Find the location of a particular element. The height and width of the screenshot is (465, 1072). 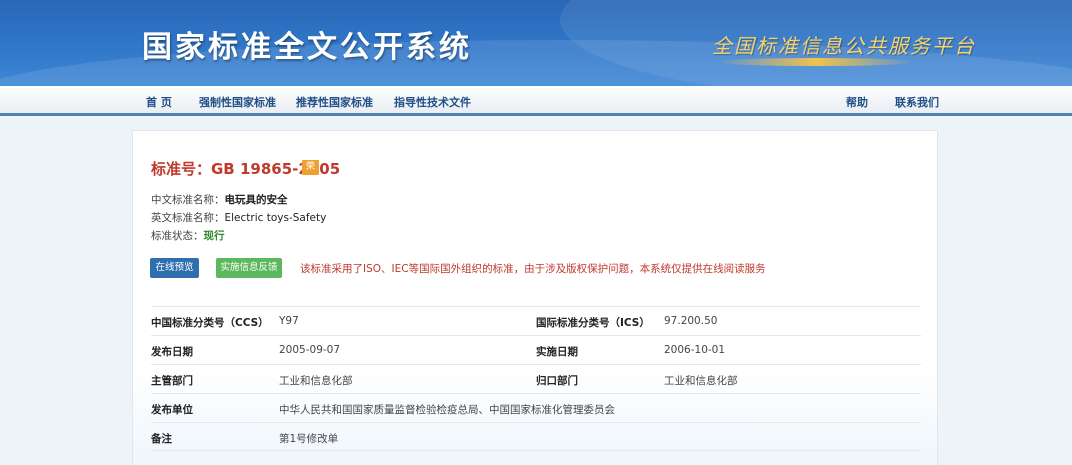

dept-label: 主管部门 is located at coordinates (172, 381).